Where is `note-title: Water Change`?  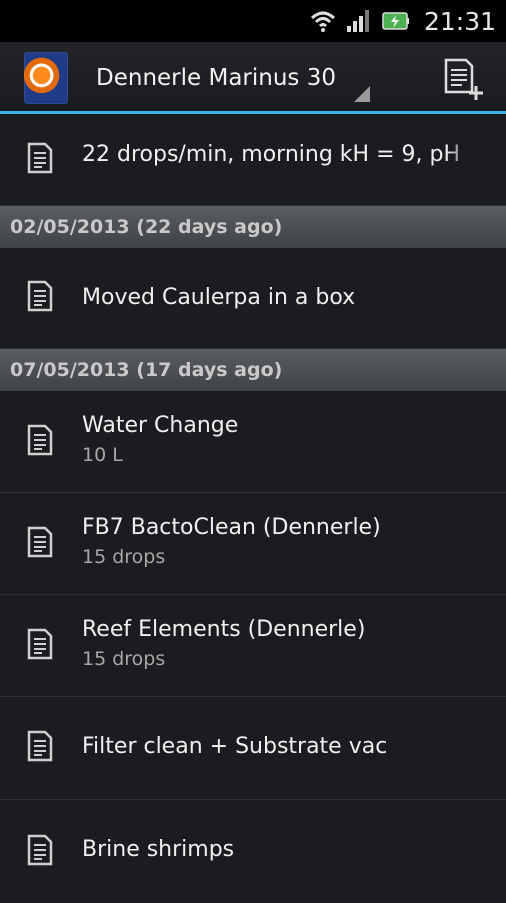 note-title: Water Change is located at coordinates (160, 425).